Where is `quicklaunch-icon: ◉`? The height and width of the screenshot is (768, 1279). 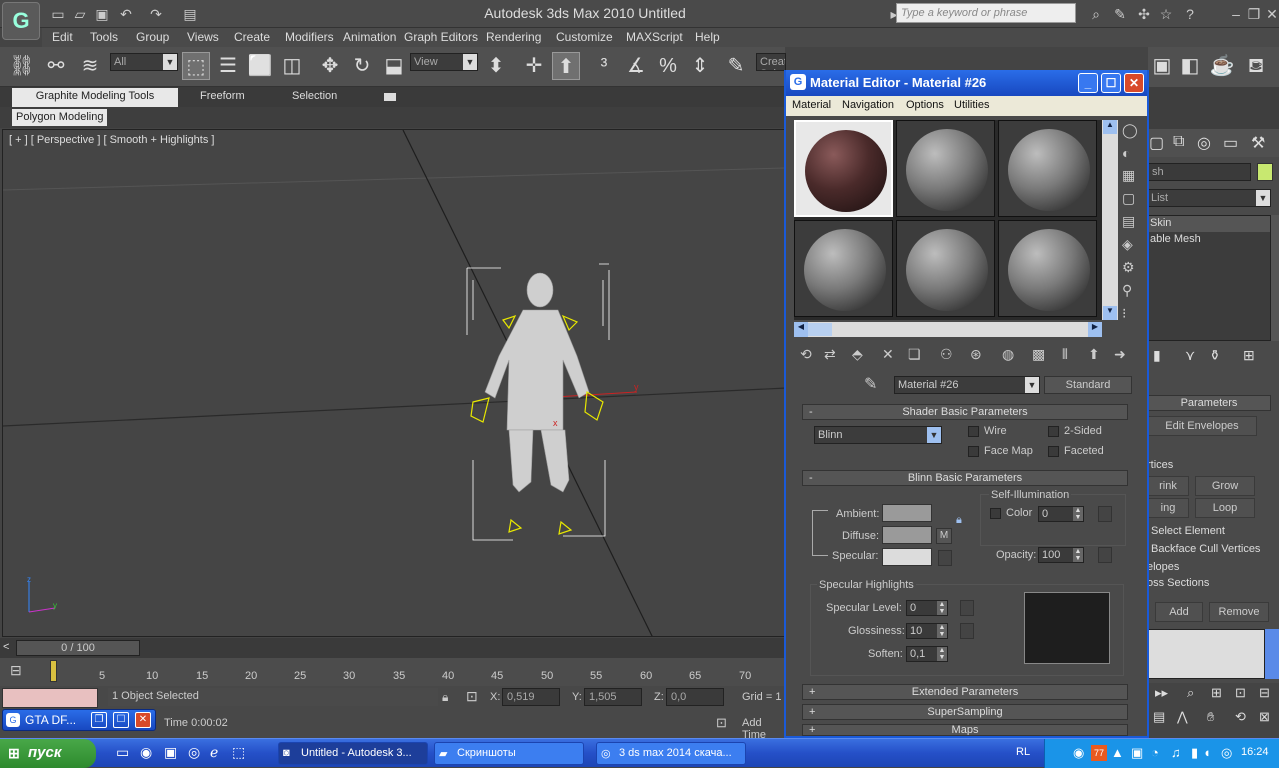 quicklaunch-icon: ◉ is located at coordinates (146, 752).